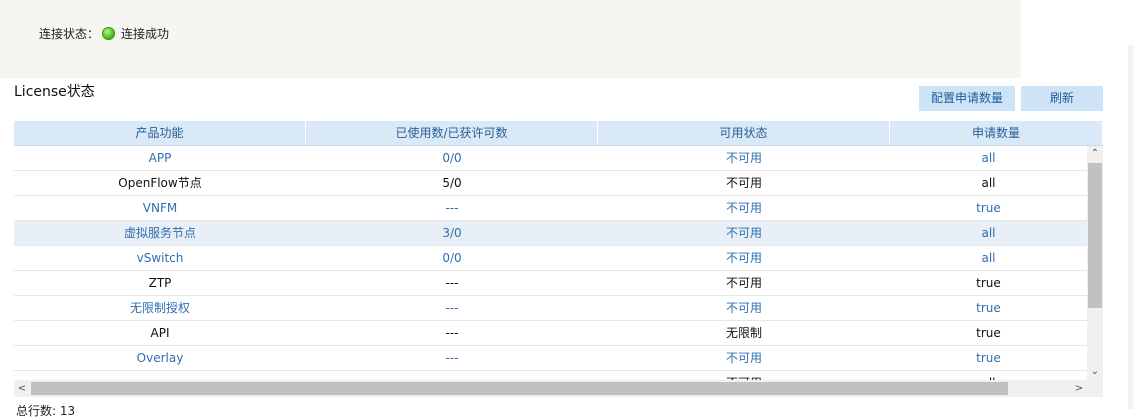  Describe the element at coordinates (744, 133) in the screenshot. I see `column-header-status: 可用状态` at that location.